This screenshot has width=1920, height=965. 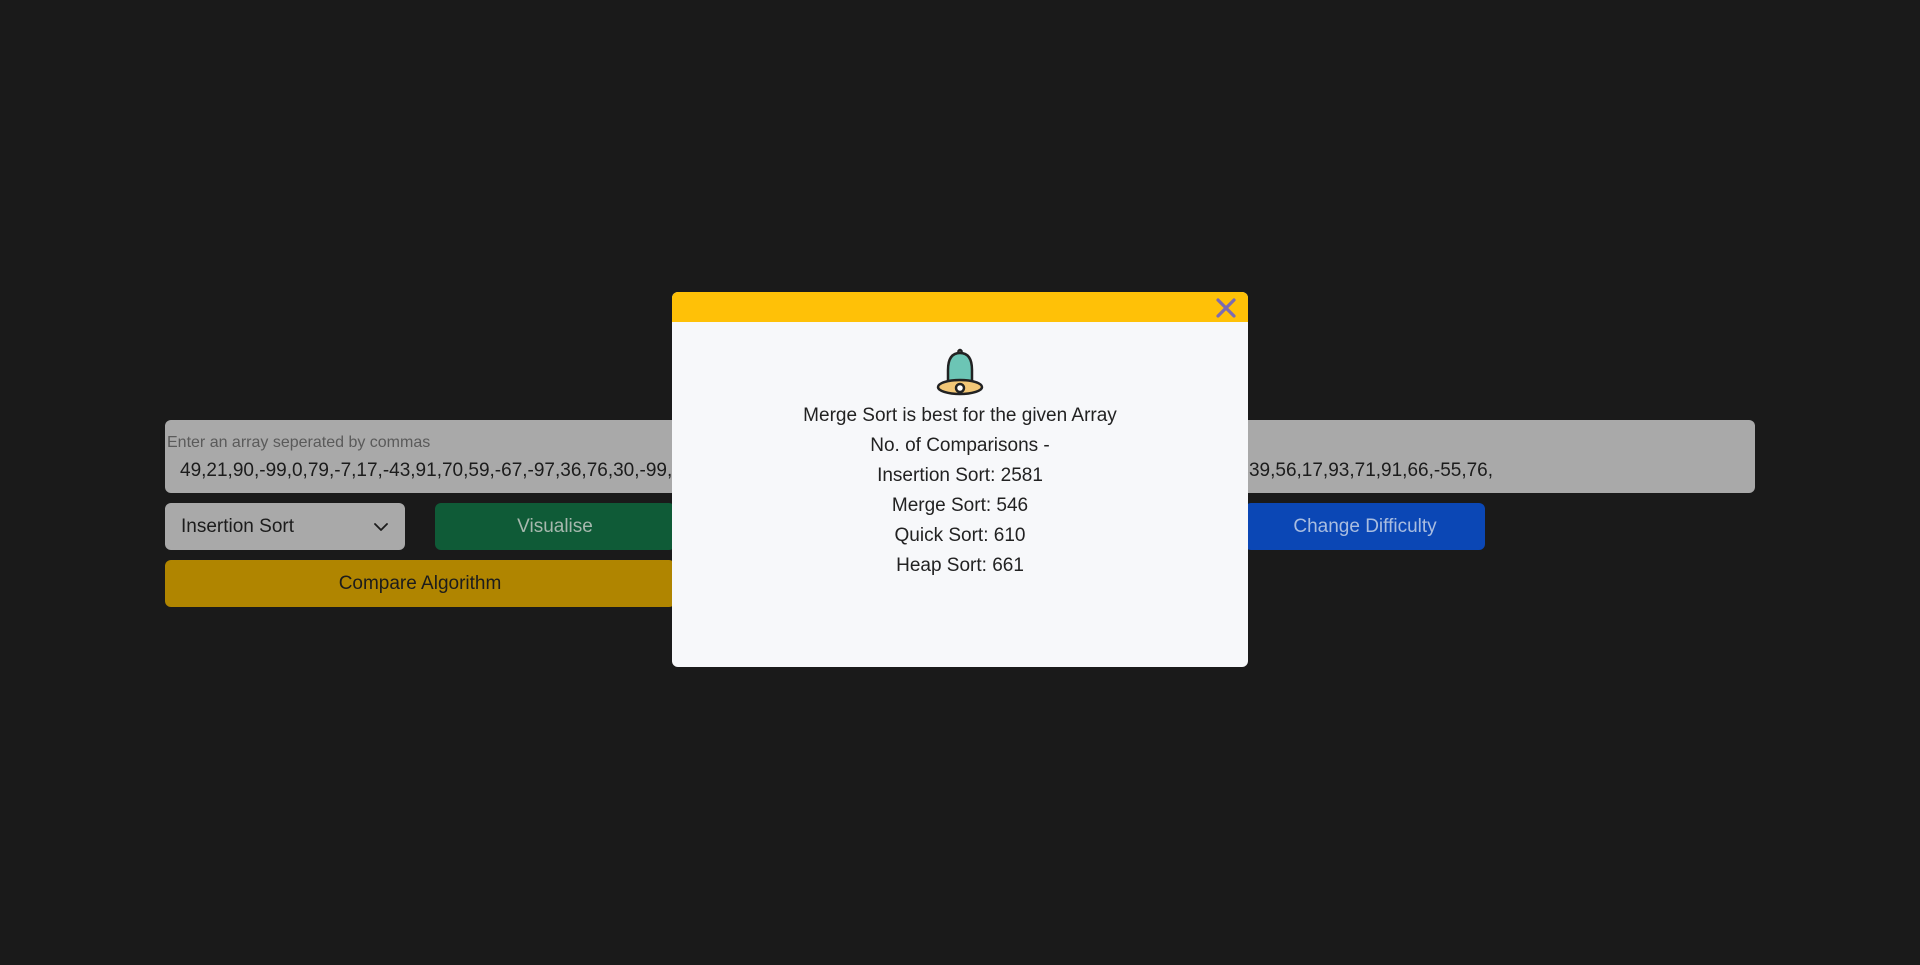 What do you see at coordinates (1365, 526) in the screenshot?
I see `change-difficulty-button: Change Difficulty` at bounding box center [1365, 526].